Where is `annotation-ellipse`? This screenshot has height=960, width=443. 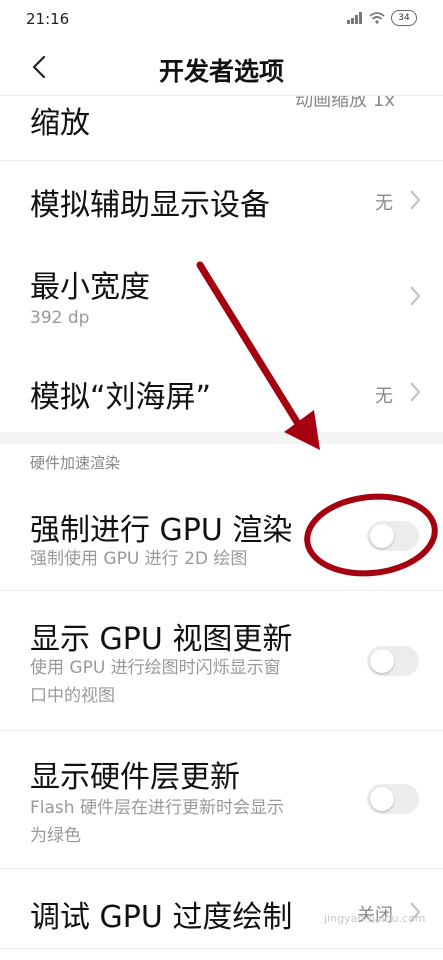
annotation-ellipse is located at coordinates (371, 535).